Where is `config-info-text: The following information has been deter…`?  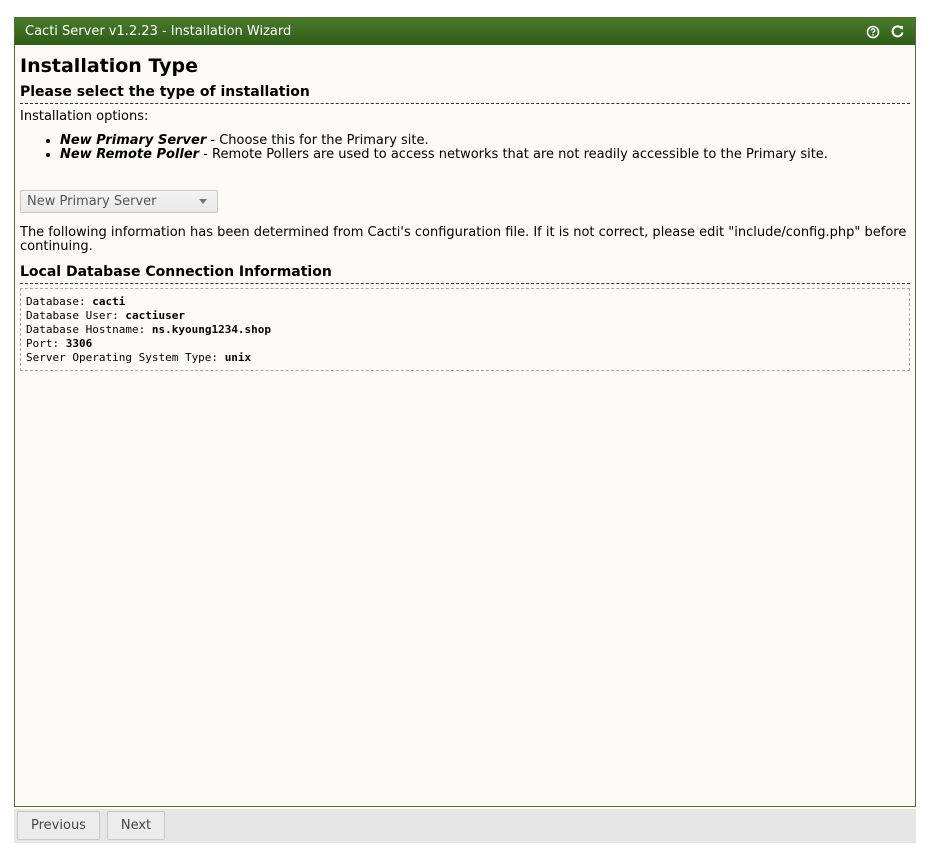 config-info-text: The following information has been deter… is located at coordinates (463, 239).